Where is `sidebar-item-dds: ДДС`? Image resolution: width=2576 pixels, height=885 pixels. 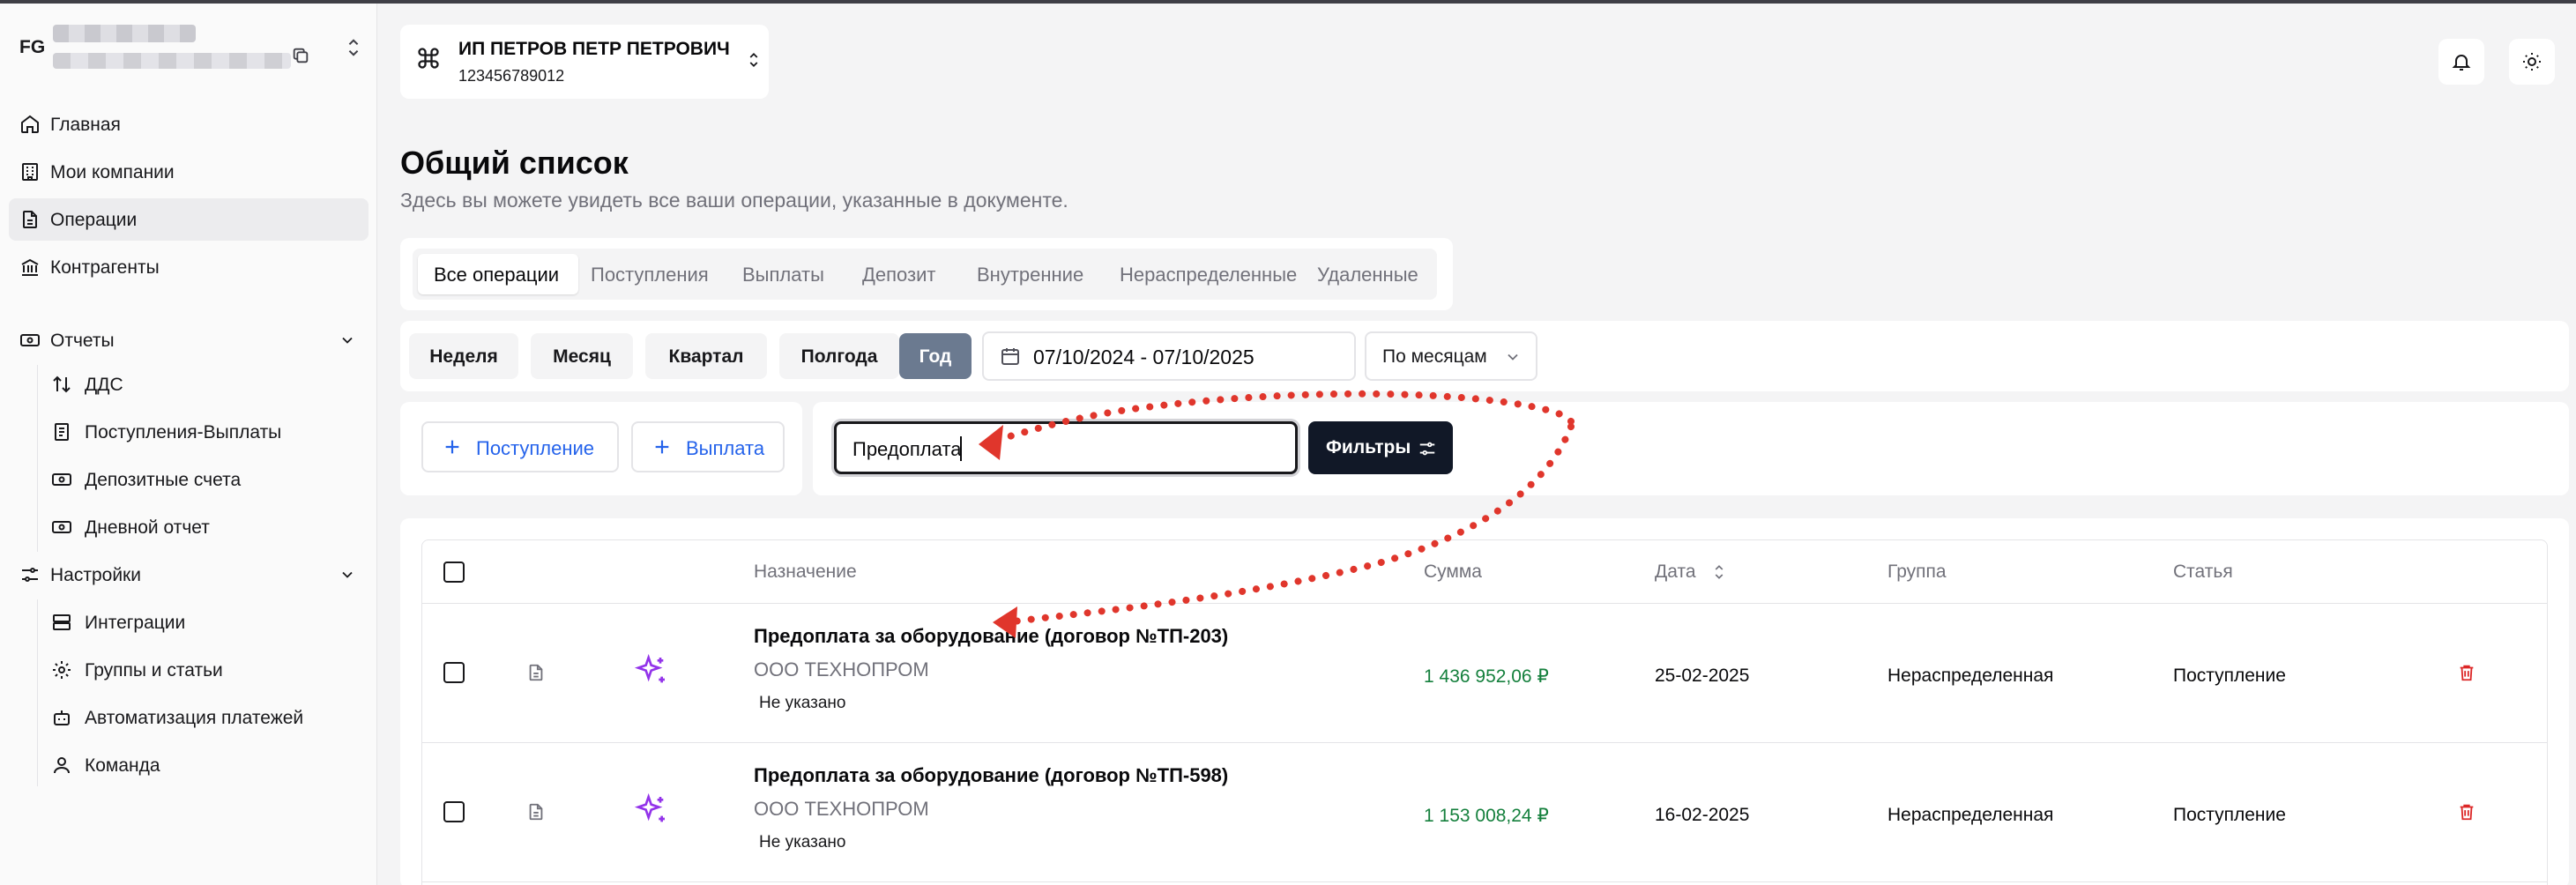
sidebar-item-dds: ДДС is located at coordinates (209, 384).